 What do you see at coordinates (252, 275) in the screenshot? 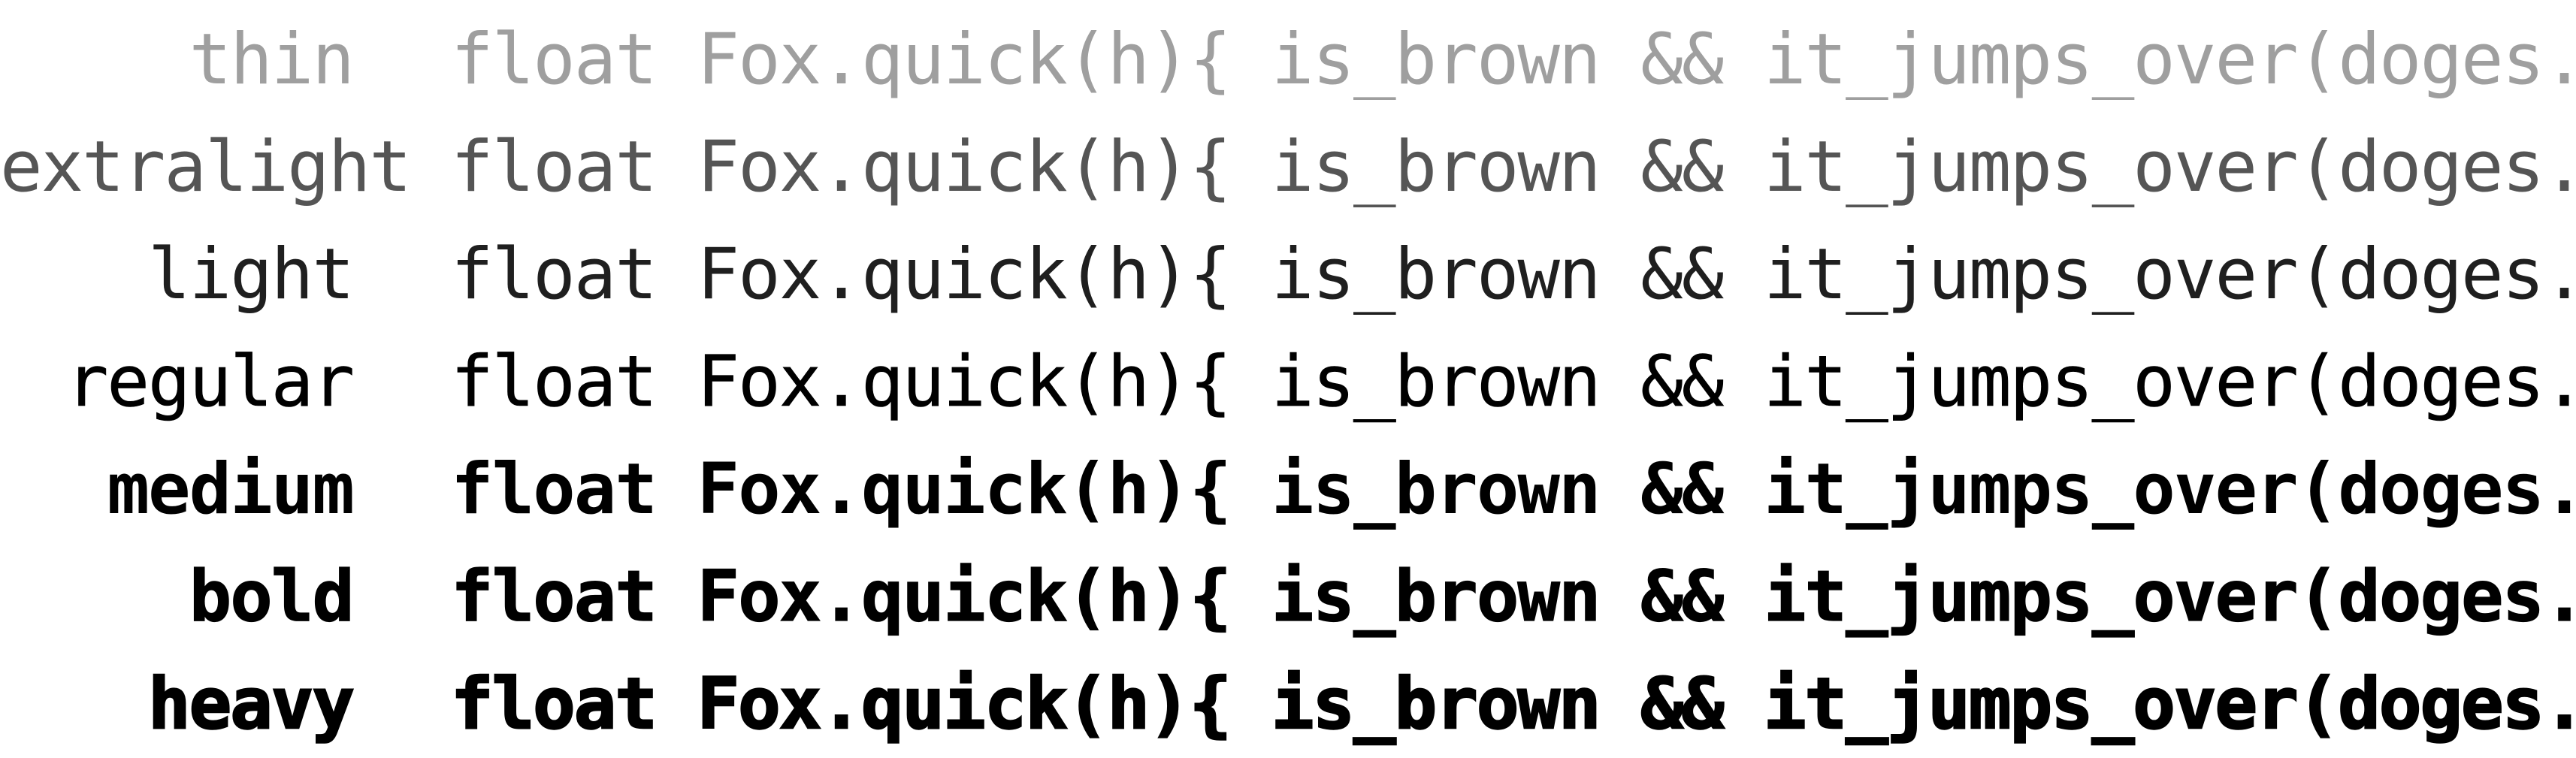
I see `weight-label-light: light` at bounding box center [252, 275].